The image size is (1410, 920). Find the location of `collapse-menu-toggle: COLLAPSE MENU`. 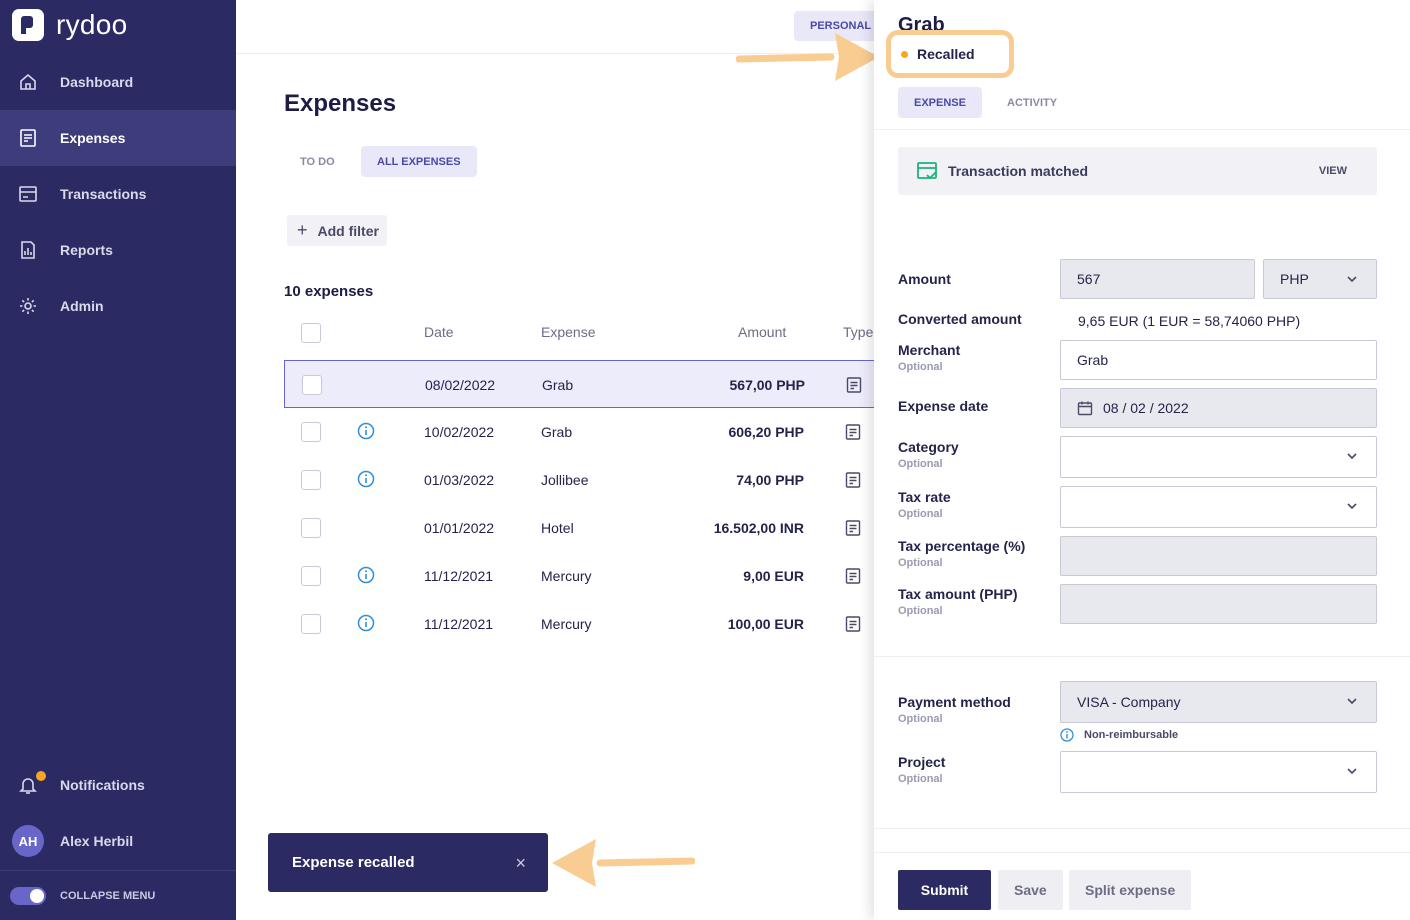

collapse-menu-toggle: COLLAPSE MENU is located at coordinates (118, 895).